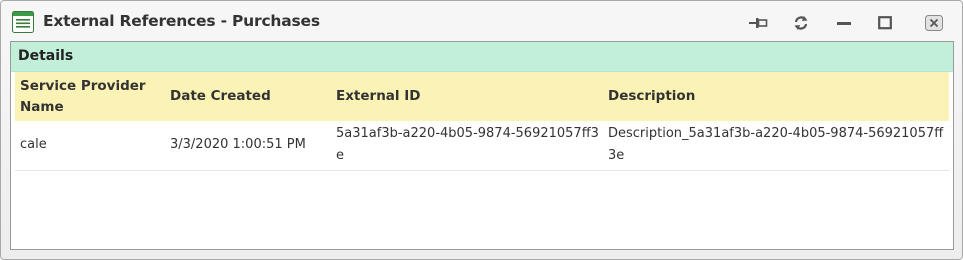  What do you see at coordinates (181, 21) in the screenshot?
I see `window-title: External References - Purchases` at bounding box center [181, 21].